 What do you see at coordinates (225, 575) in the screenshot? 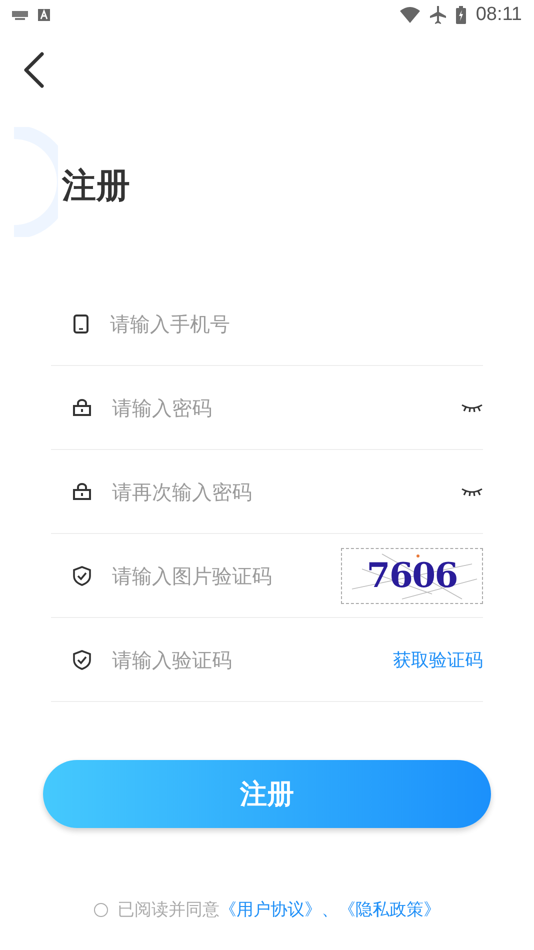
I see `input-field: 请输入图片验证码` at bounding box center [225, 575].